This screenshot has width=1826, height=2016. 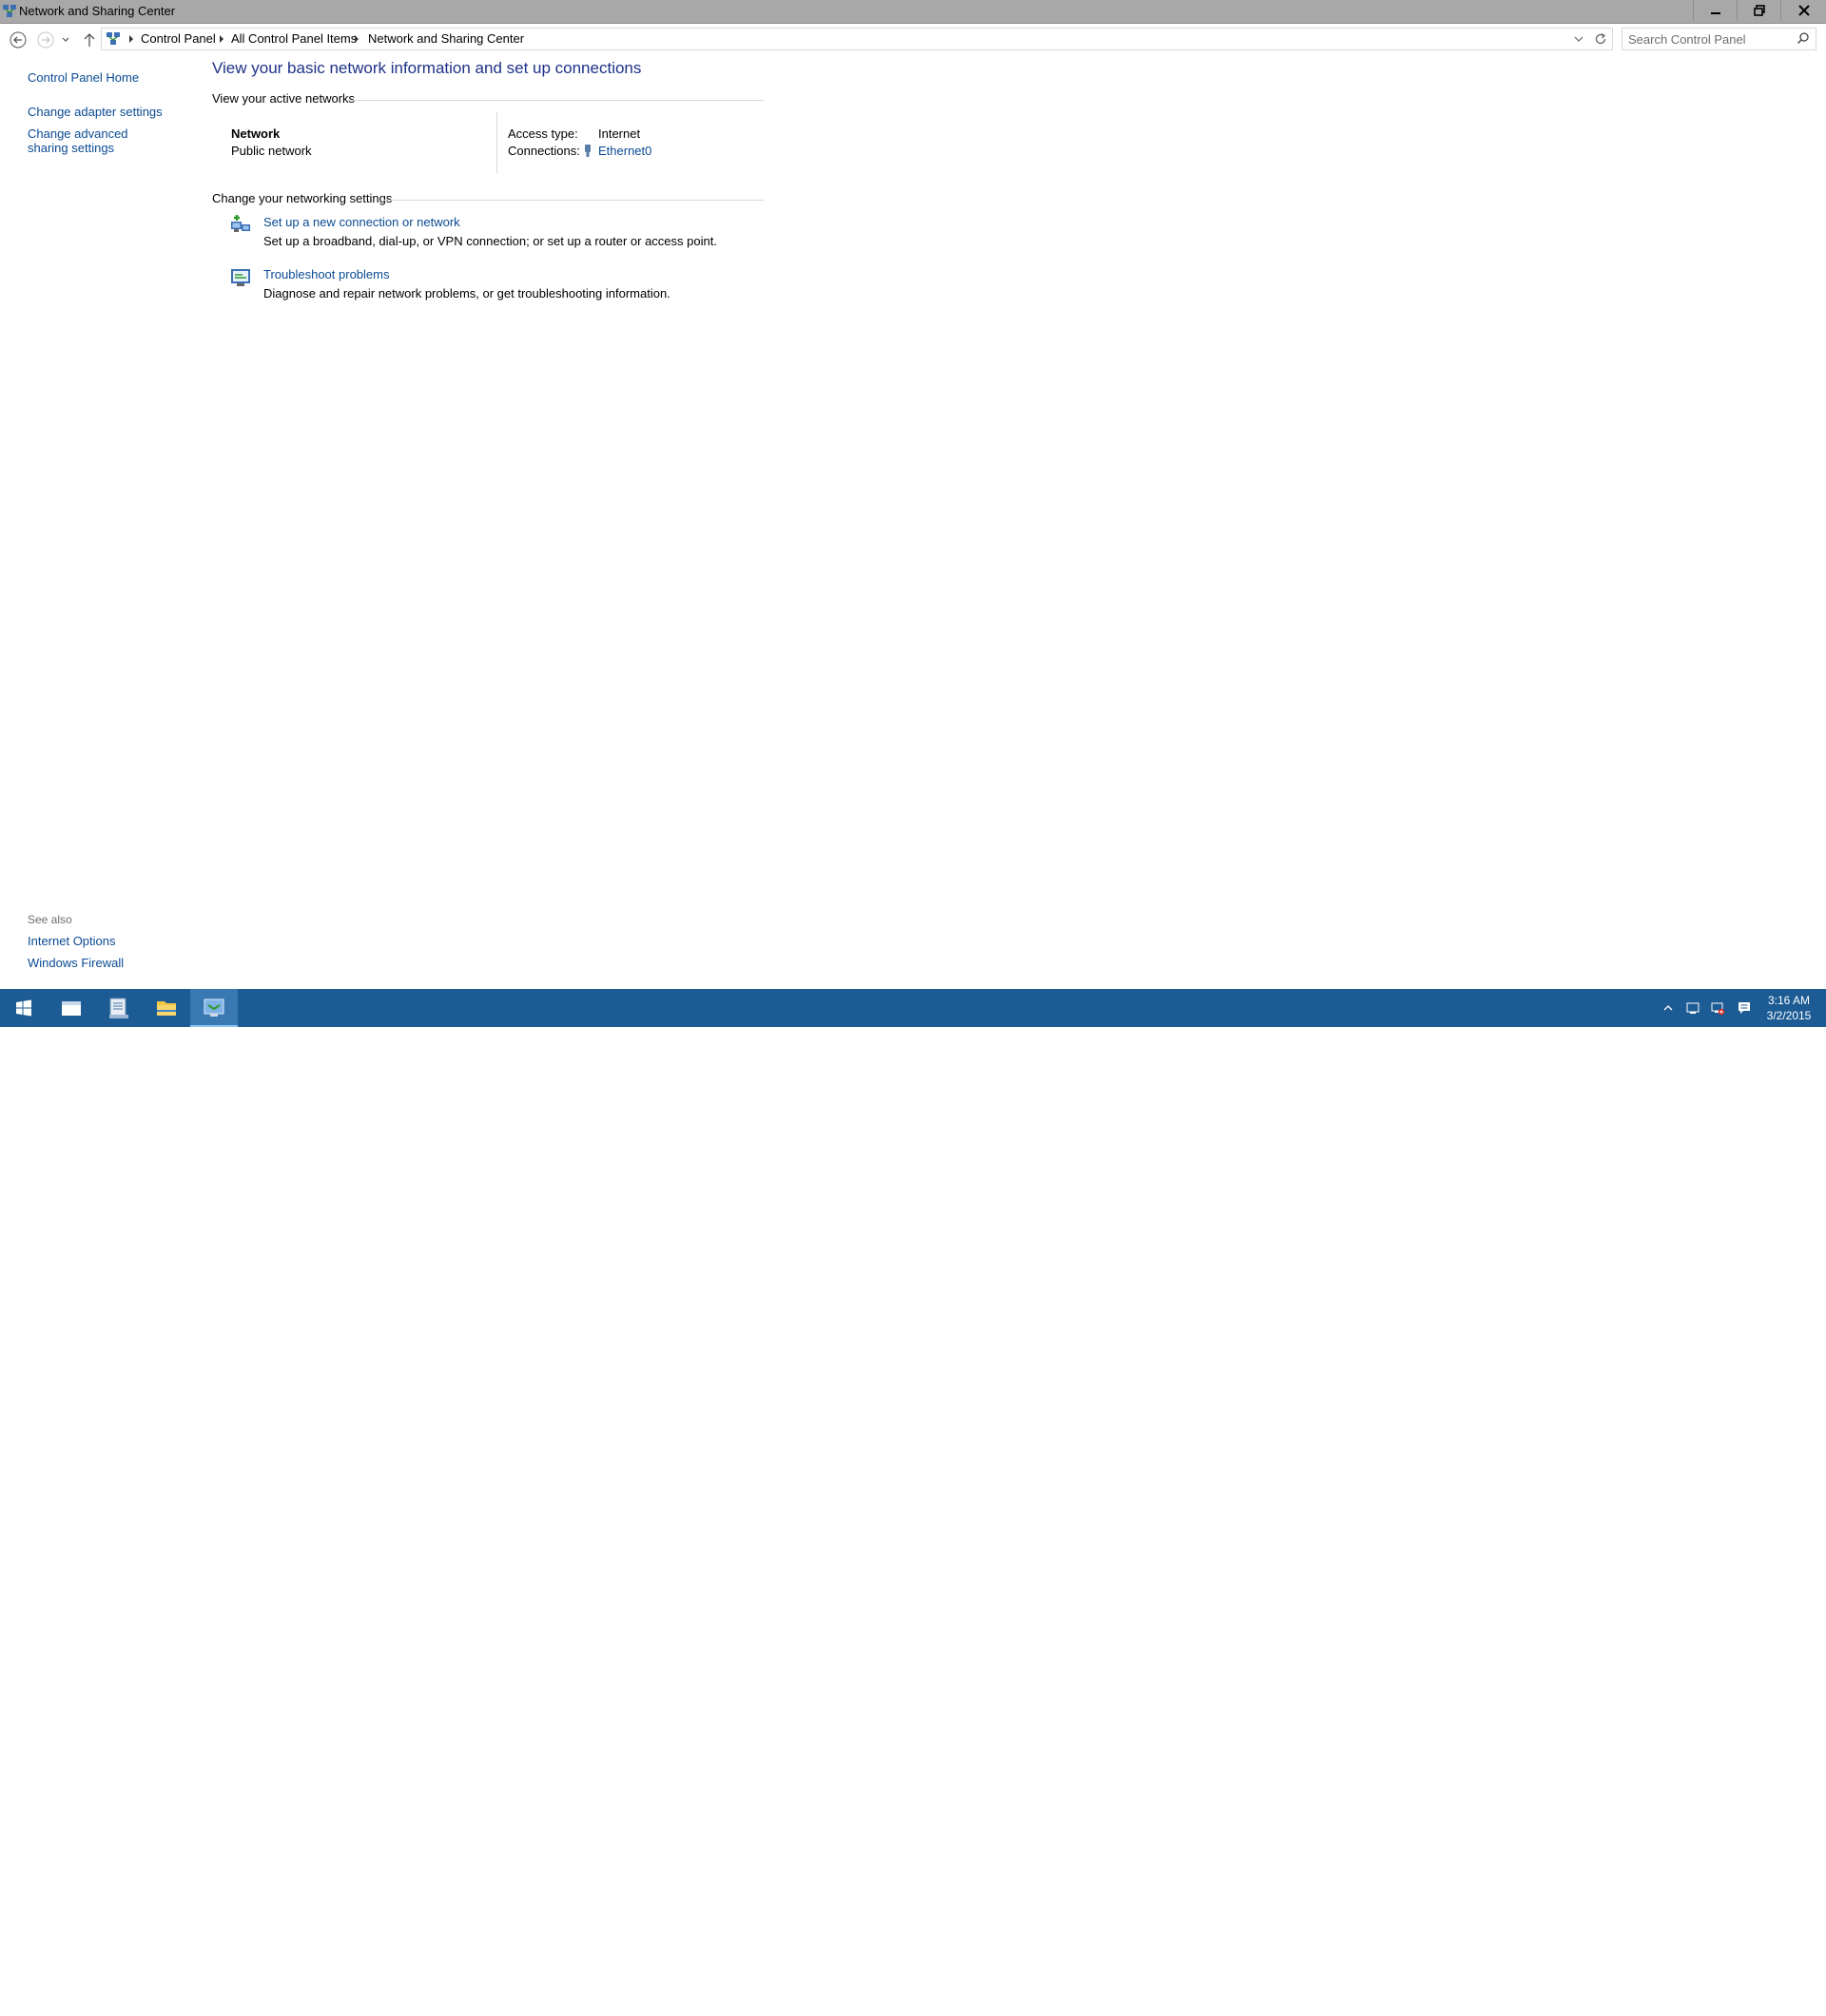 I want to click on restore-button, so click(x=1759, y=11).